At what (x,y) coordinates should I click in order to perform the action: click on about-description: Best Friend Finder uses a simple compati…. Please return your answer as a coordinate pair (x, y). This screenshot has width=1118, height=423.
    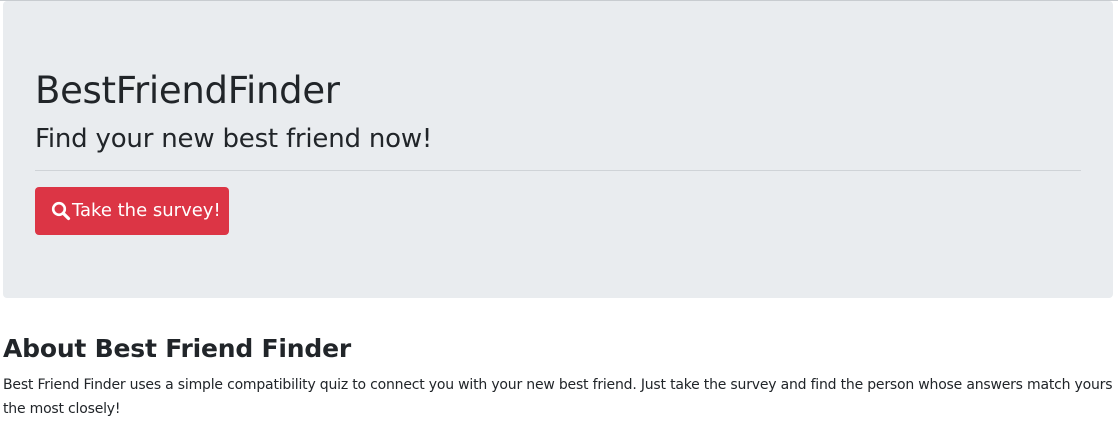
    Looking at the image, I should click on (558, 397).